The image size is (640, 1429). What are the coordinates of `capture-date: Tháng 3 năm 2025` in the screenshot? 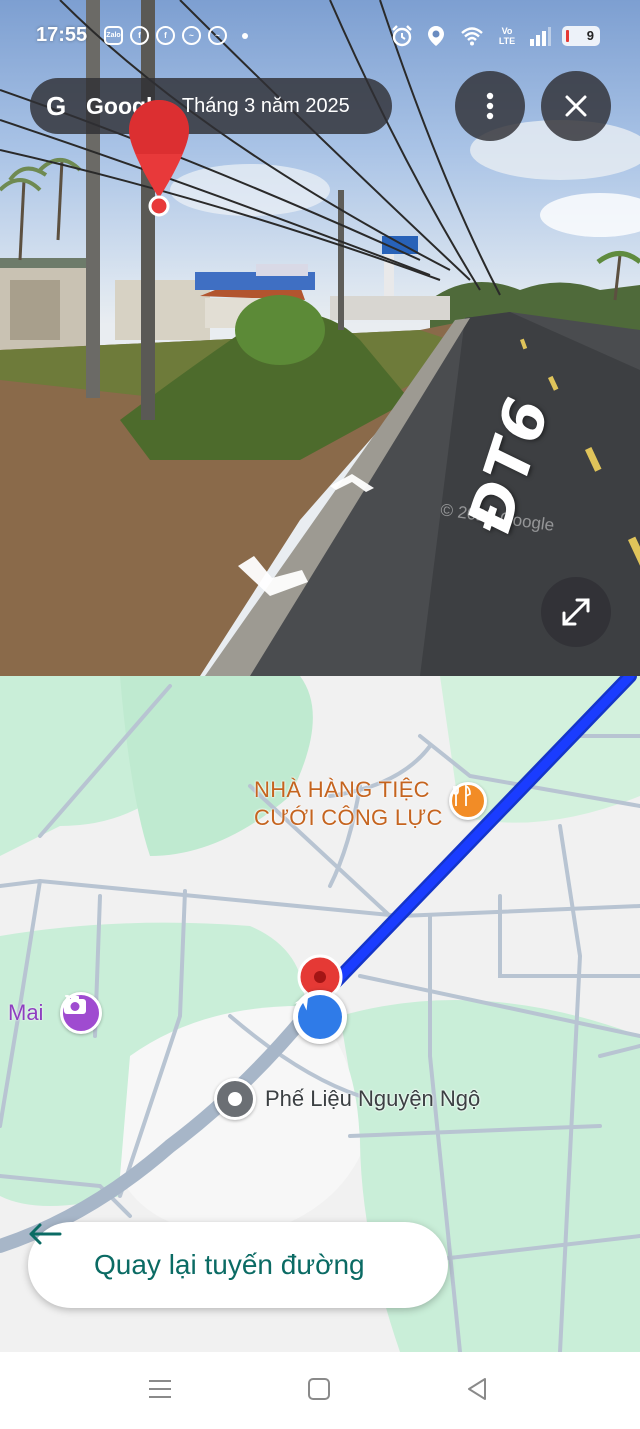 It's located at (265, 105).